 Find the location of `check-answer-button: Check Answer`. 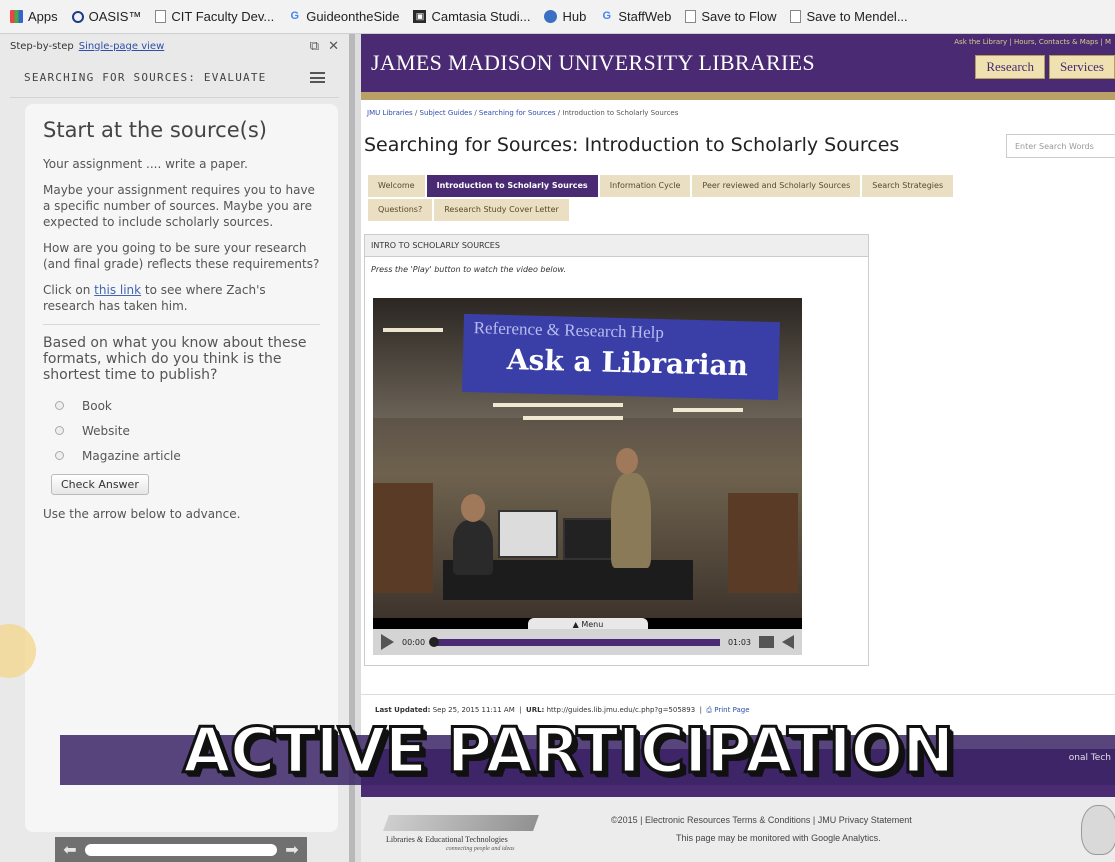

check-answer-button: Check Answer is located at coordinates (100, 484).